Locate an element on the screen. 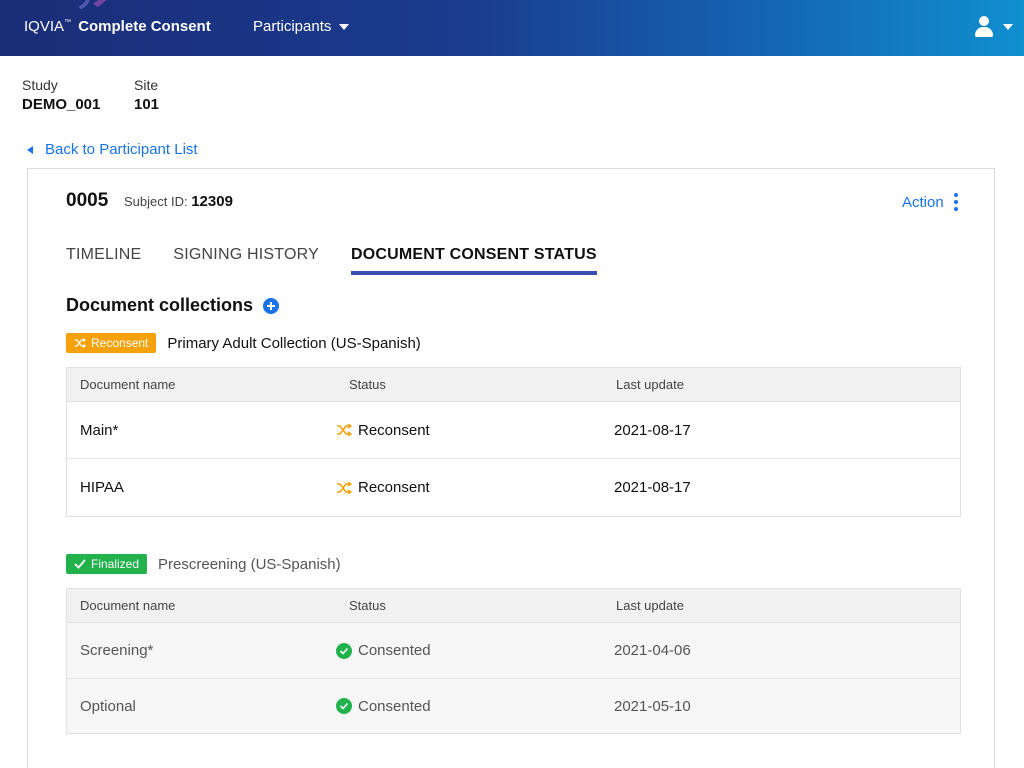 The image size is (1024, 768). tab-document-consent-status: DOCUMENT CONSENT STATUS is located at coordinates (473, 260).